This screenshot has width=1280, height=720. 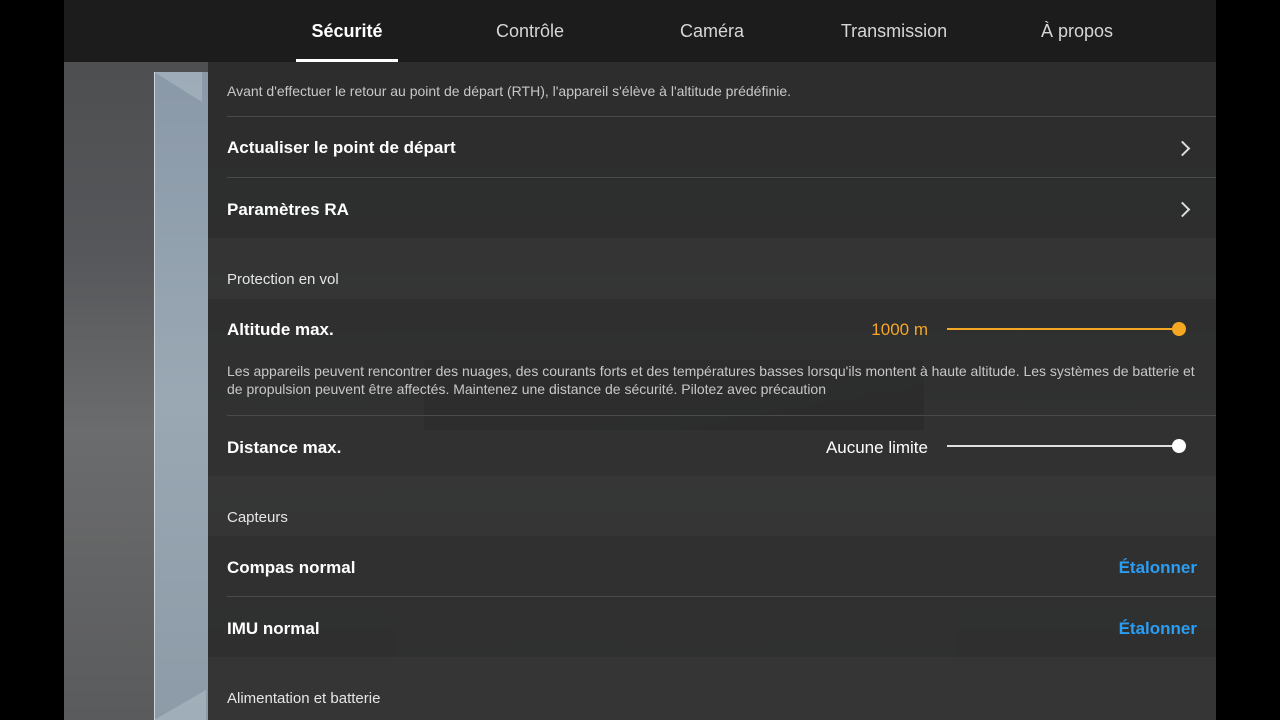 I want to click on max-altitude-value: 1000 m, so click(x=899, y=329).